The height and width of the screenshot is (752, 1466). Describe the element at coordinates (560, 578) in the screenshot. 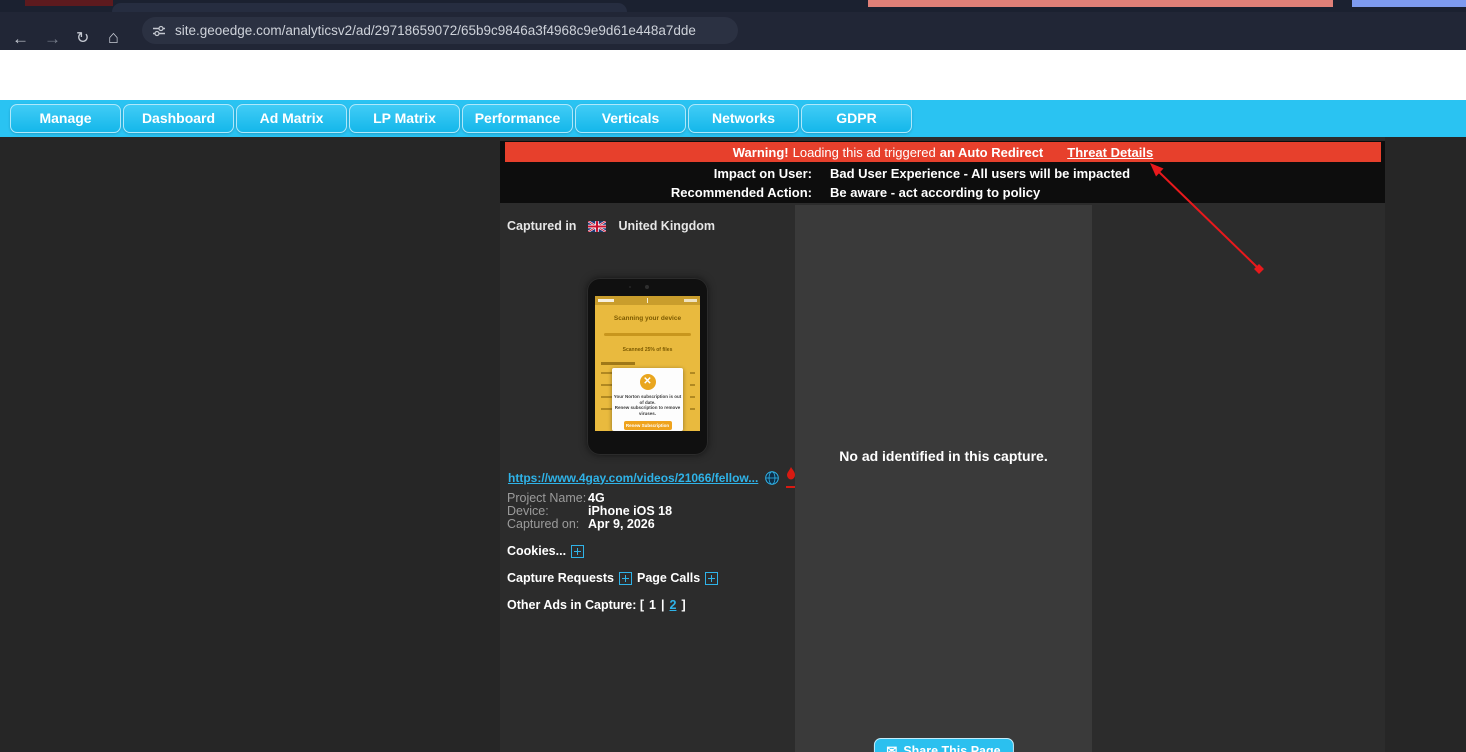

I see `capture-requests-label: Capture Requests` at that location.